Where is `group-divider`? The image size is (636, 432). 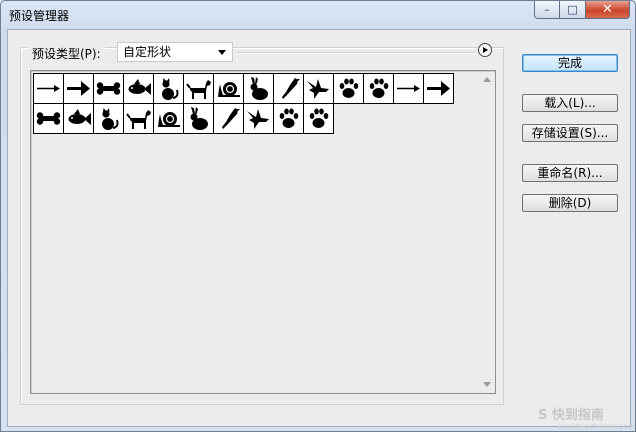
group-divider is located at coordinates (356, 53).